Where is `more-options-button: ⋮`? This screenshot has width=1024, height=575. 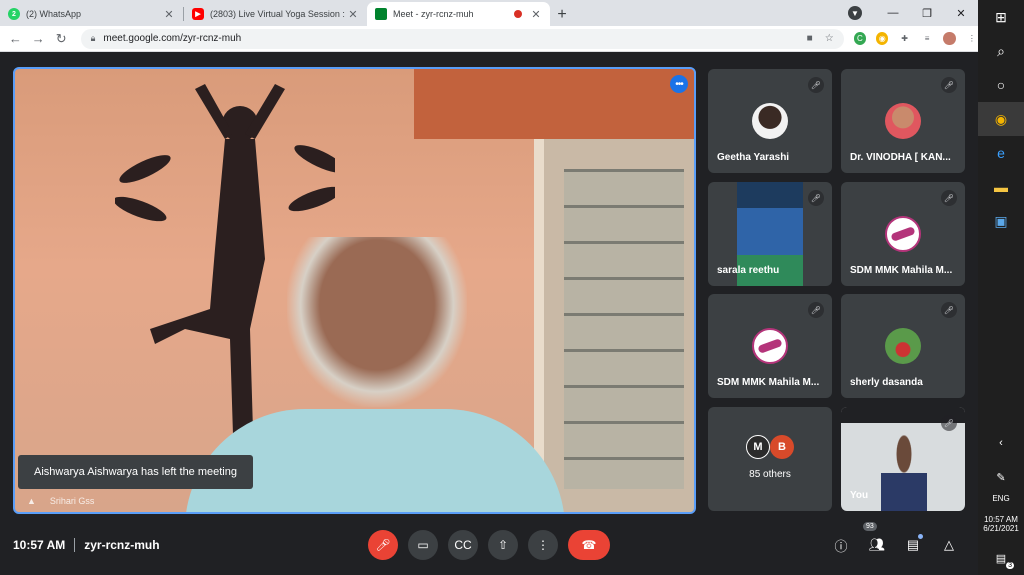 more-options-button: ⋮ is located at coordinates (543, 545).